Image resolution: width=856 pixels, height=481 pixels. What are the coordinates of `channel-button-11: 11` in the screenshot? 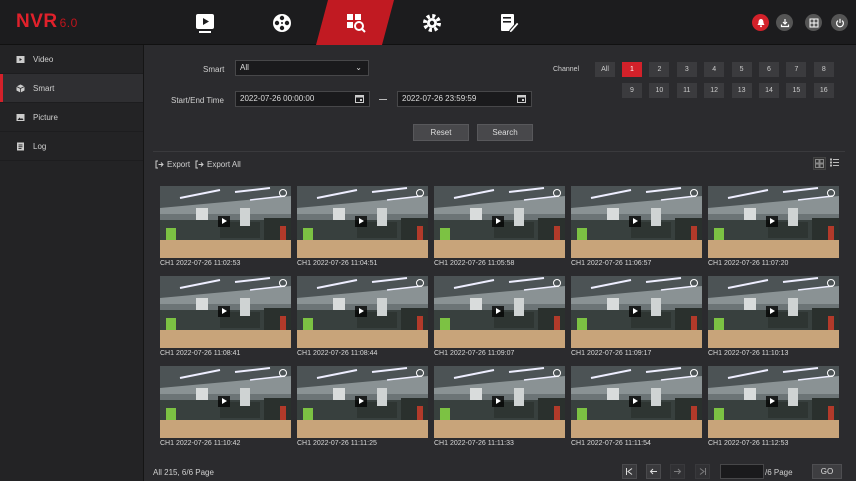 It's located at (686, 90).